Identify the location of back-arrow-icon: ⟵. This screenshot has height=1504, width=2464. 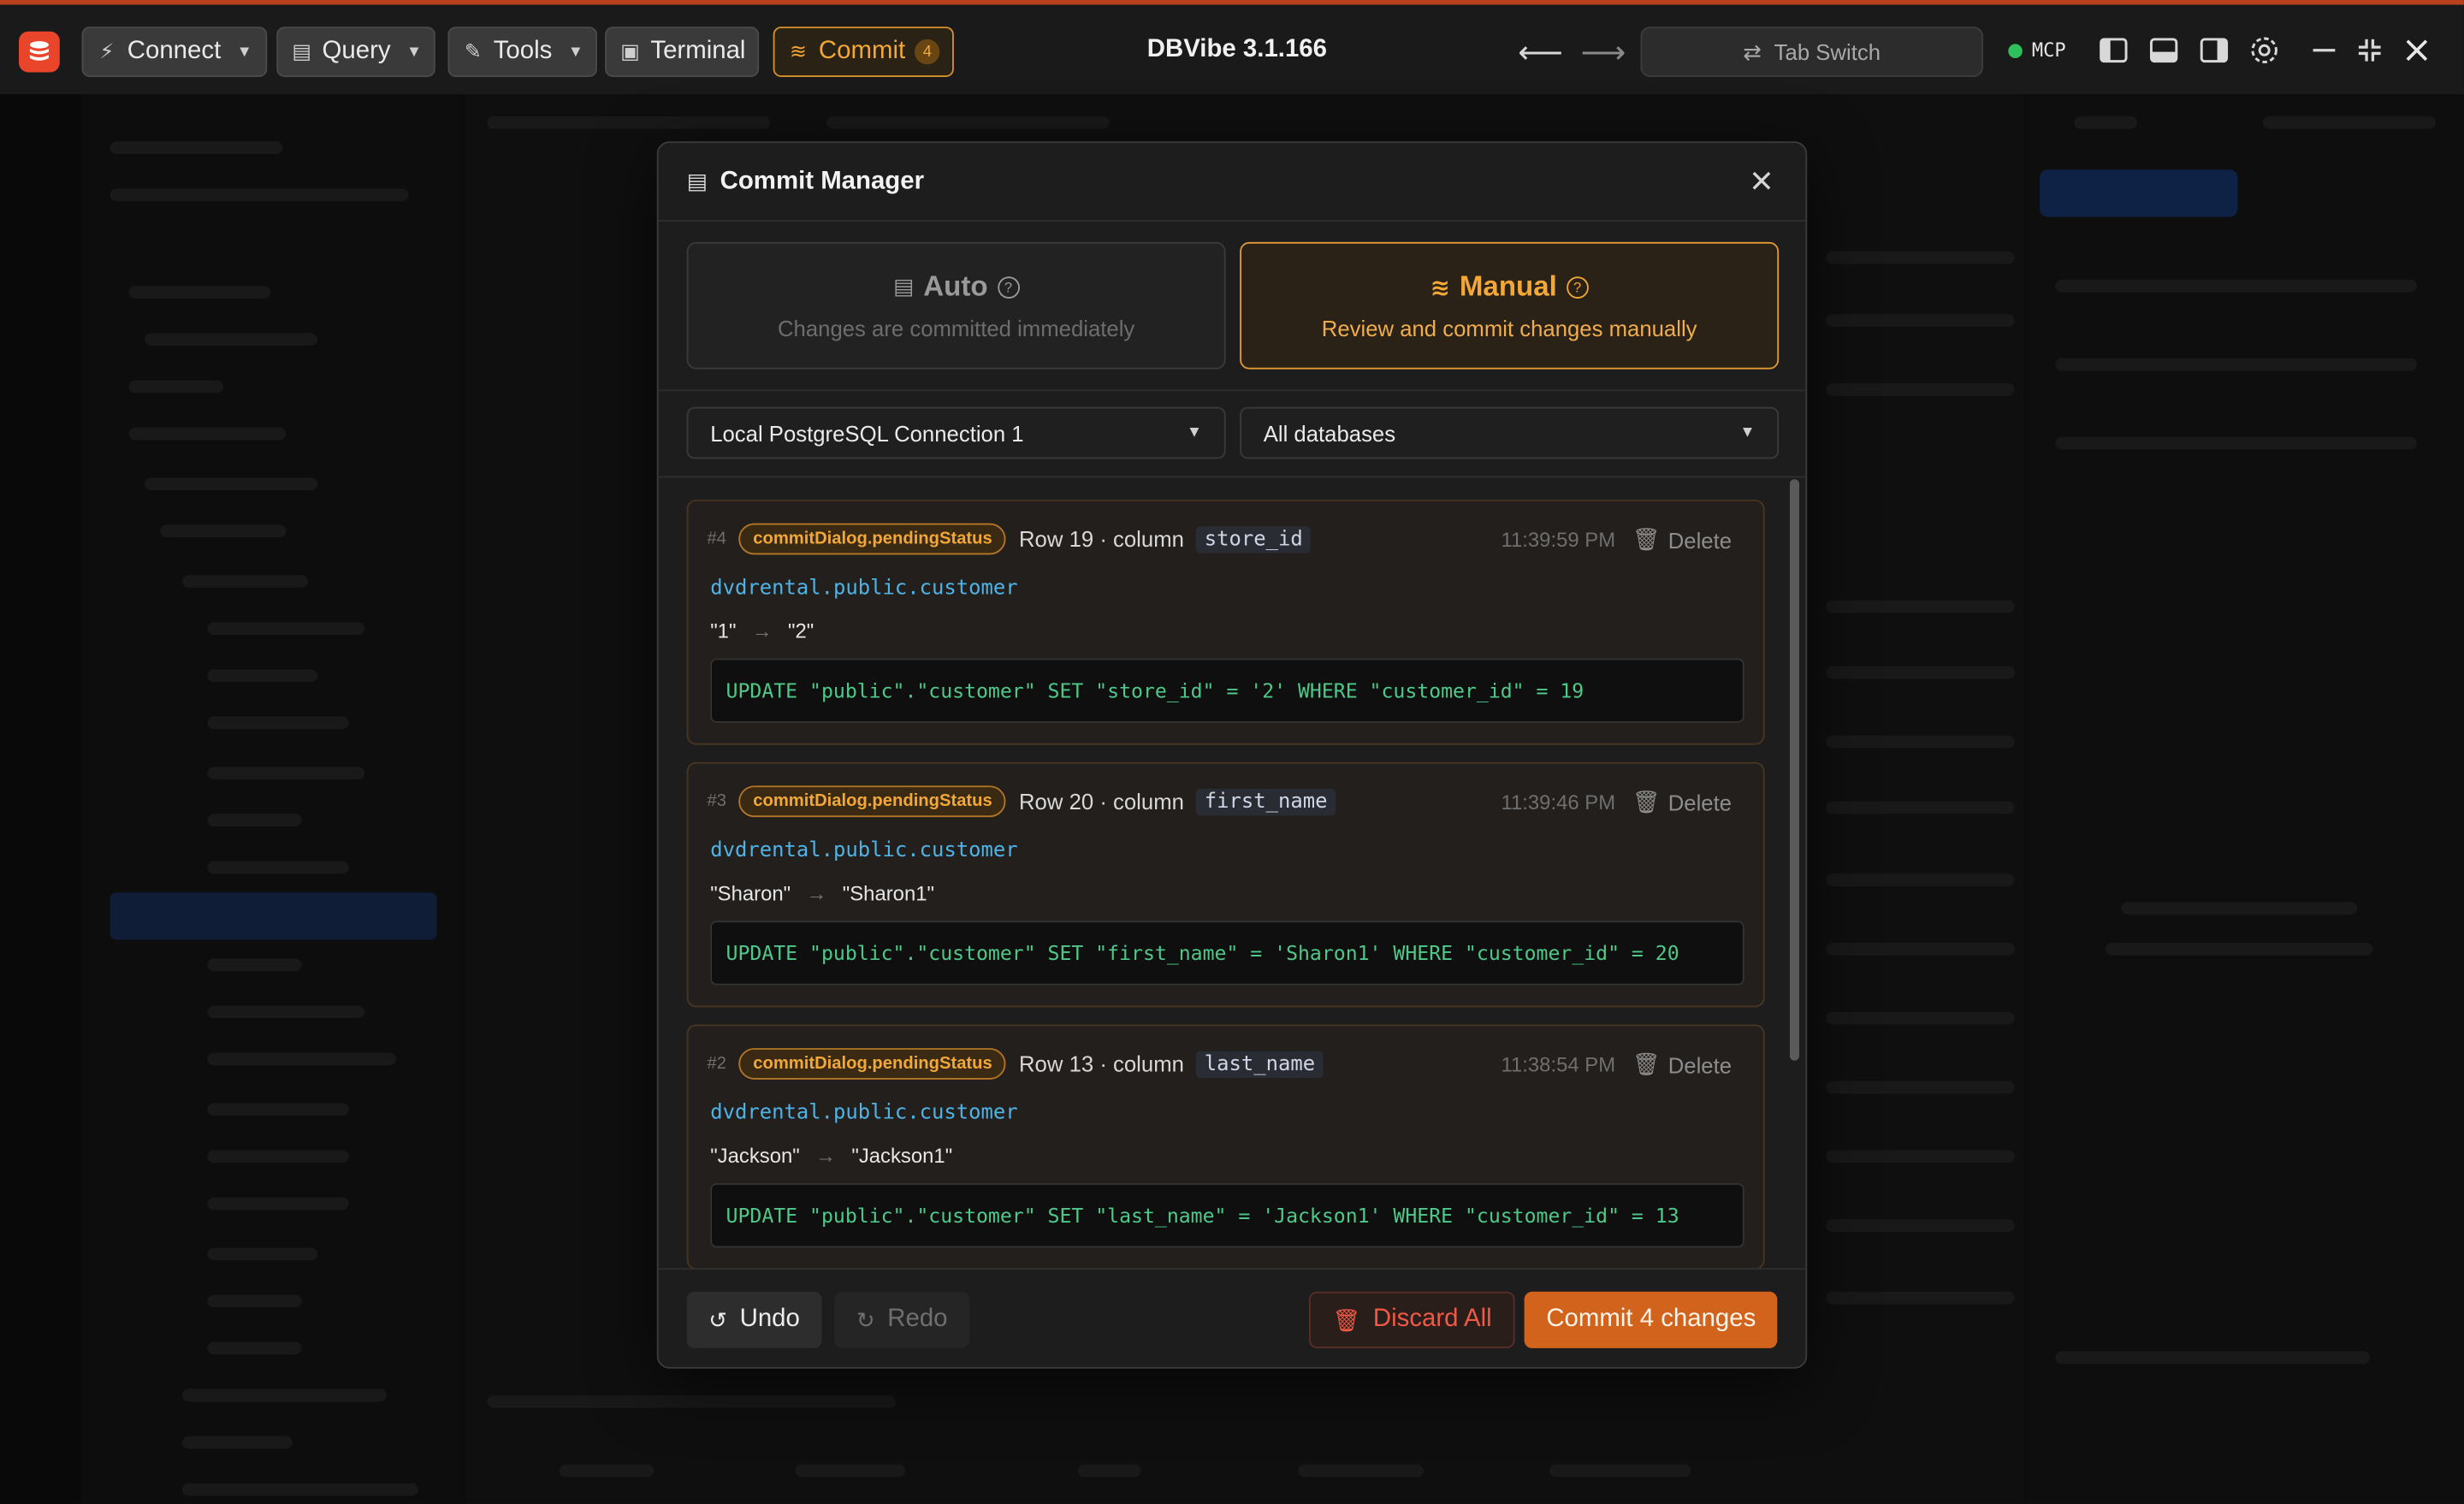
(1540, 53).